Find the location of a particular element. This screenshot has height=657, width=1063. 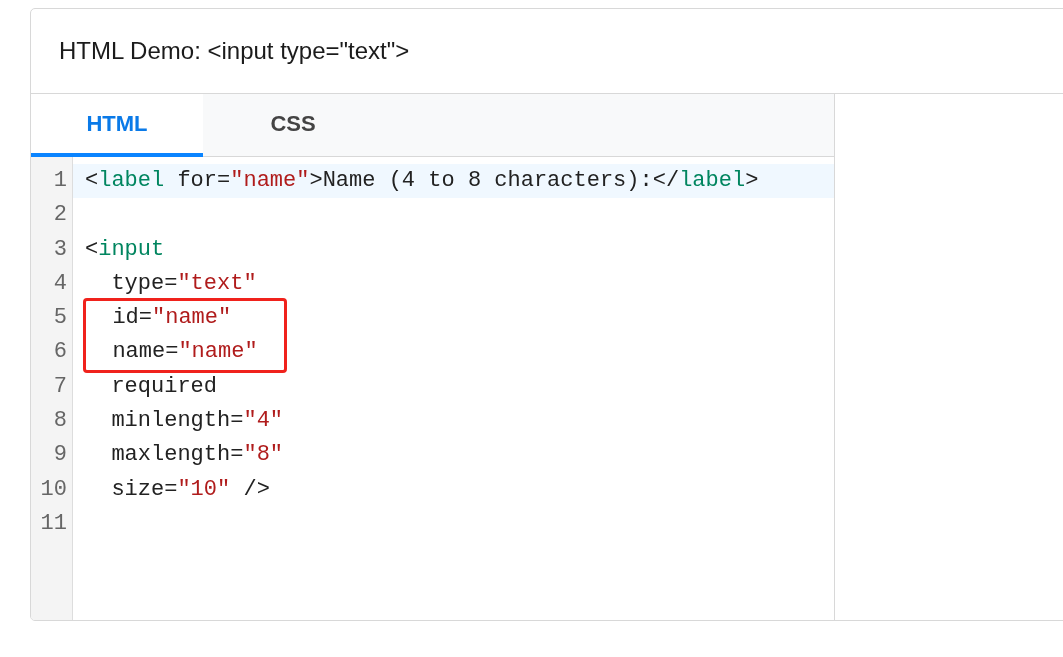

line-number: 3 is located at coordinates (60, 249).